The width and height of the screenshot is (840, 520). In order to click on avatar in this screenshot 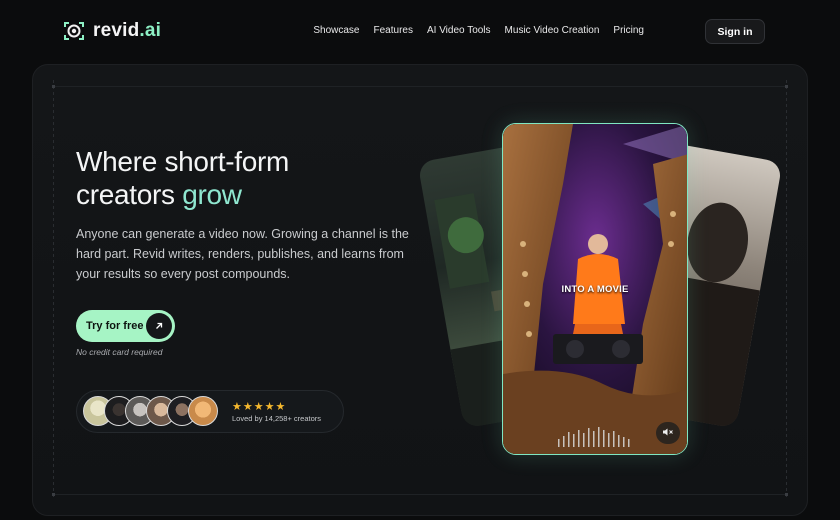, I will do `click(203, 411)`.